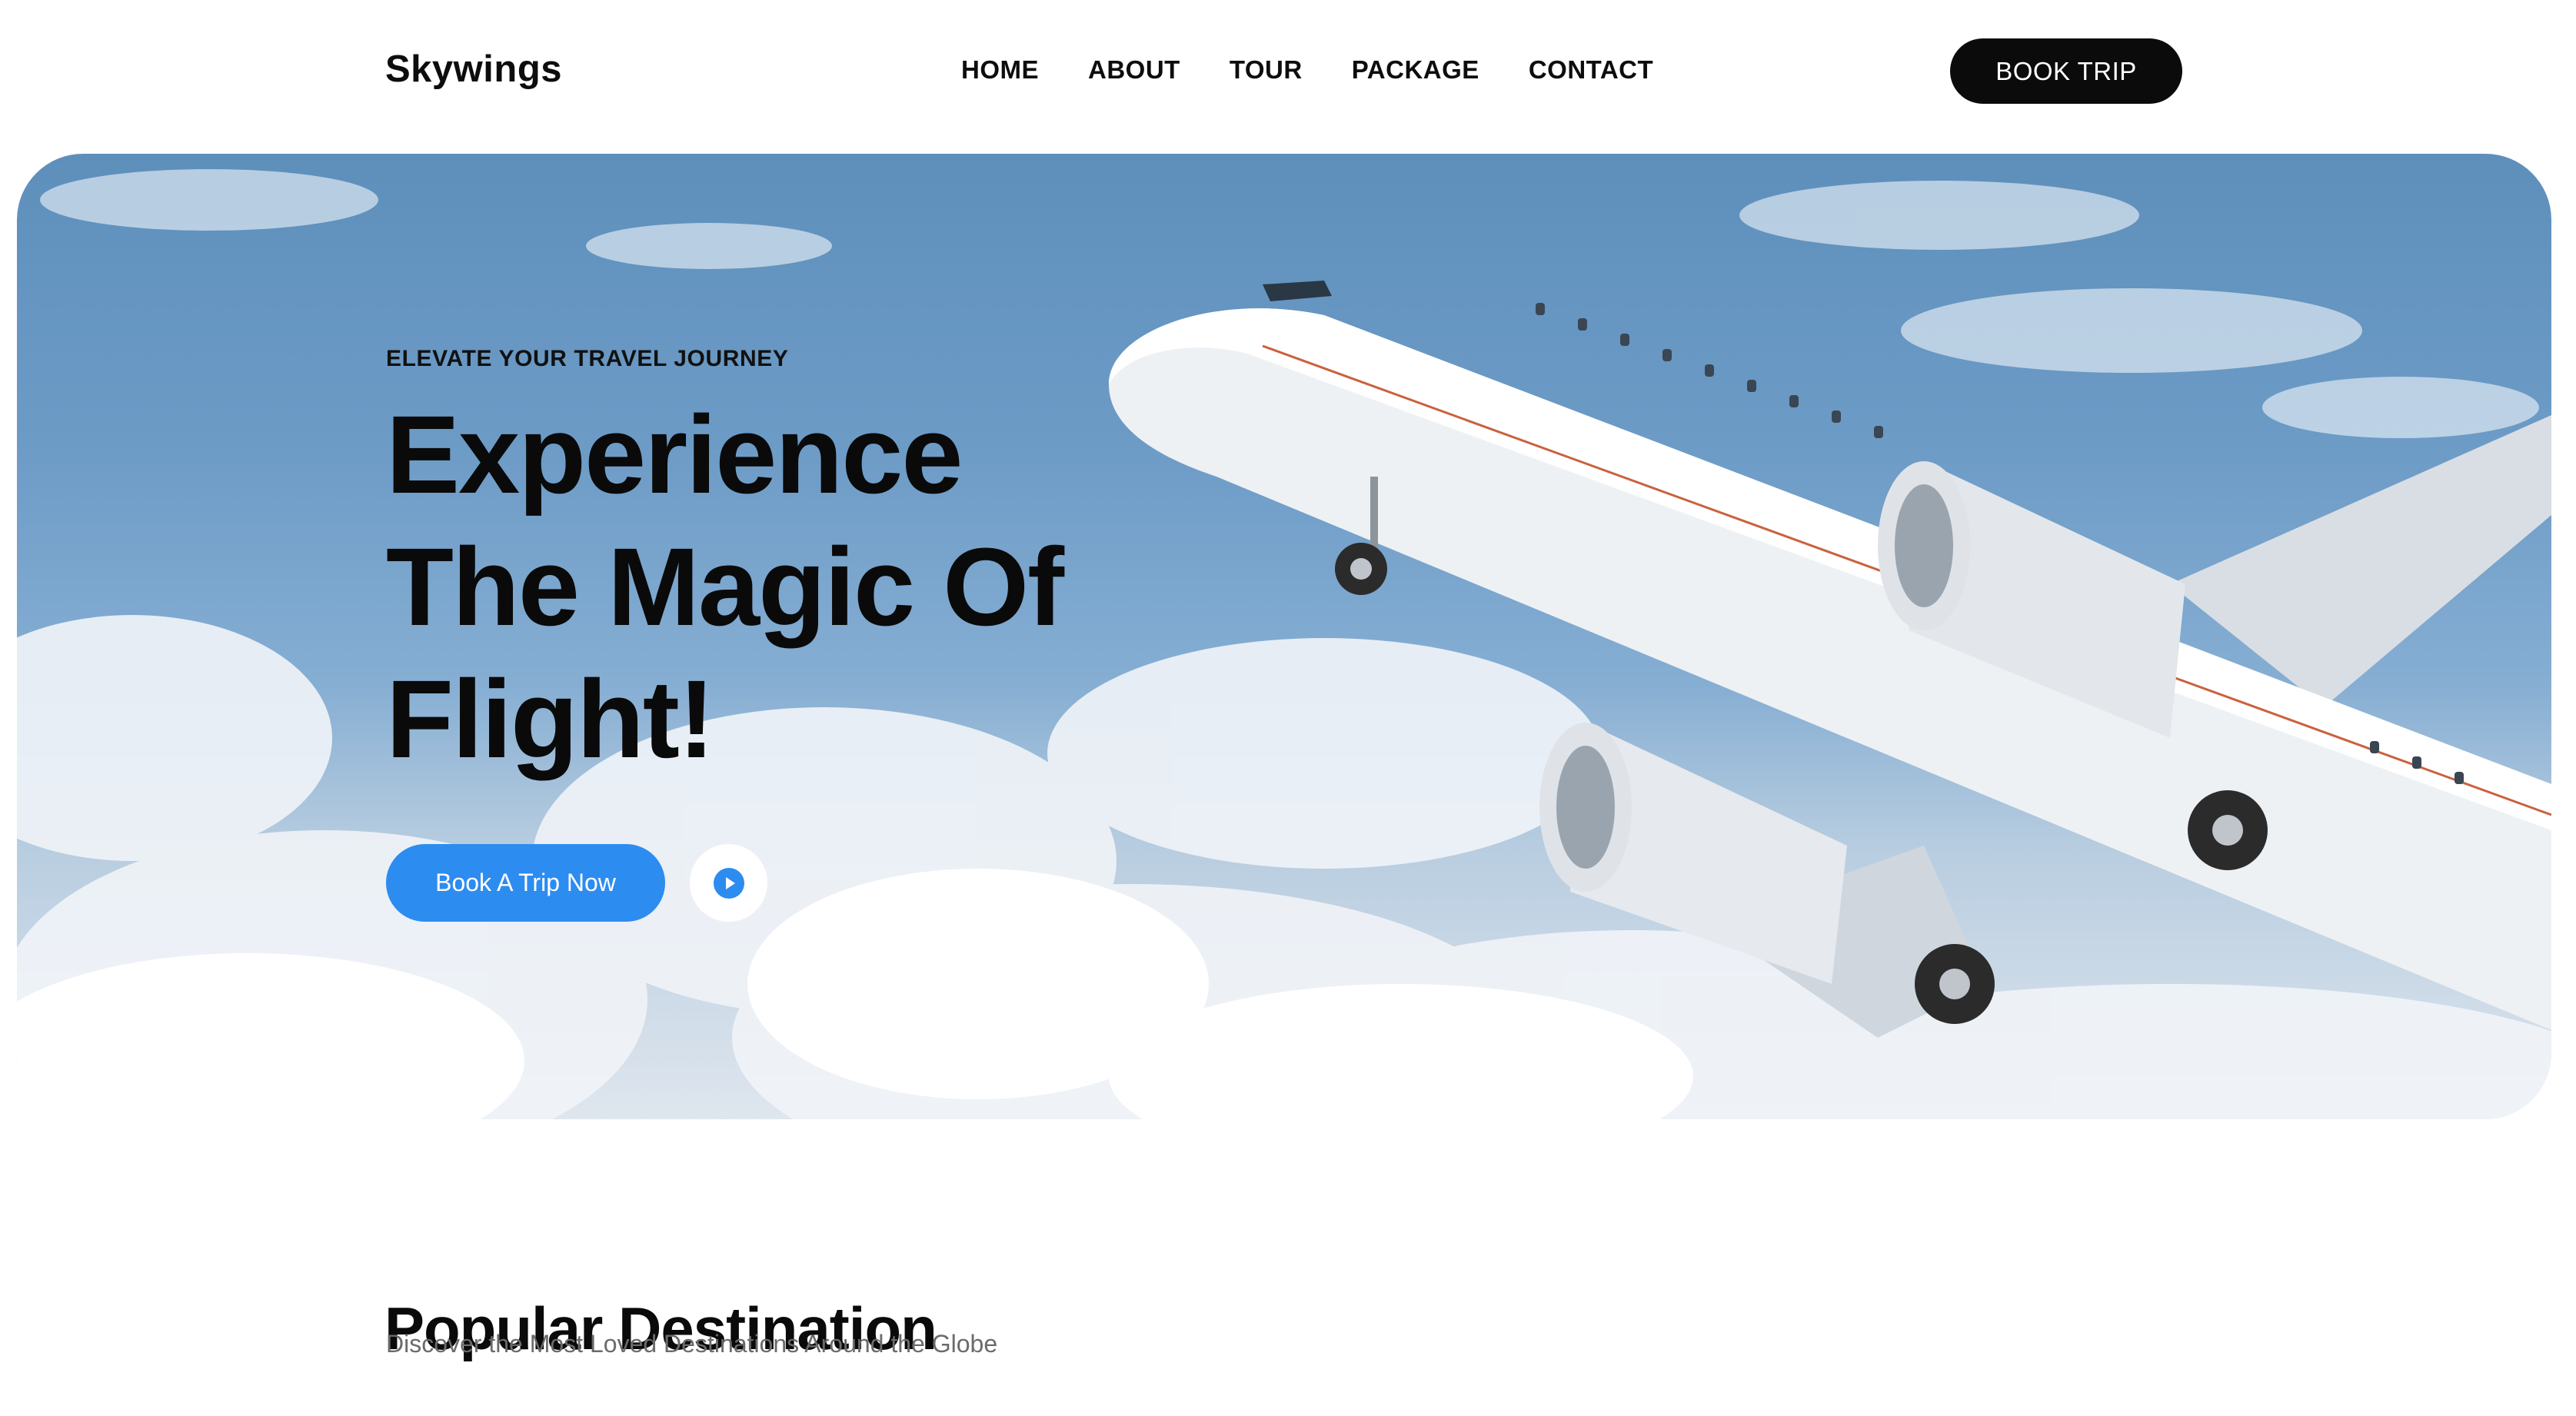 The width and height of the screenshot is (2576, 1416). What do you see at coordinates (1000, 70) in the screenshot?
I see `nav-home: HOME` at bounding box center [1000, 70].